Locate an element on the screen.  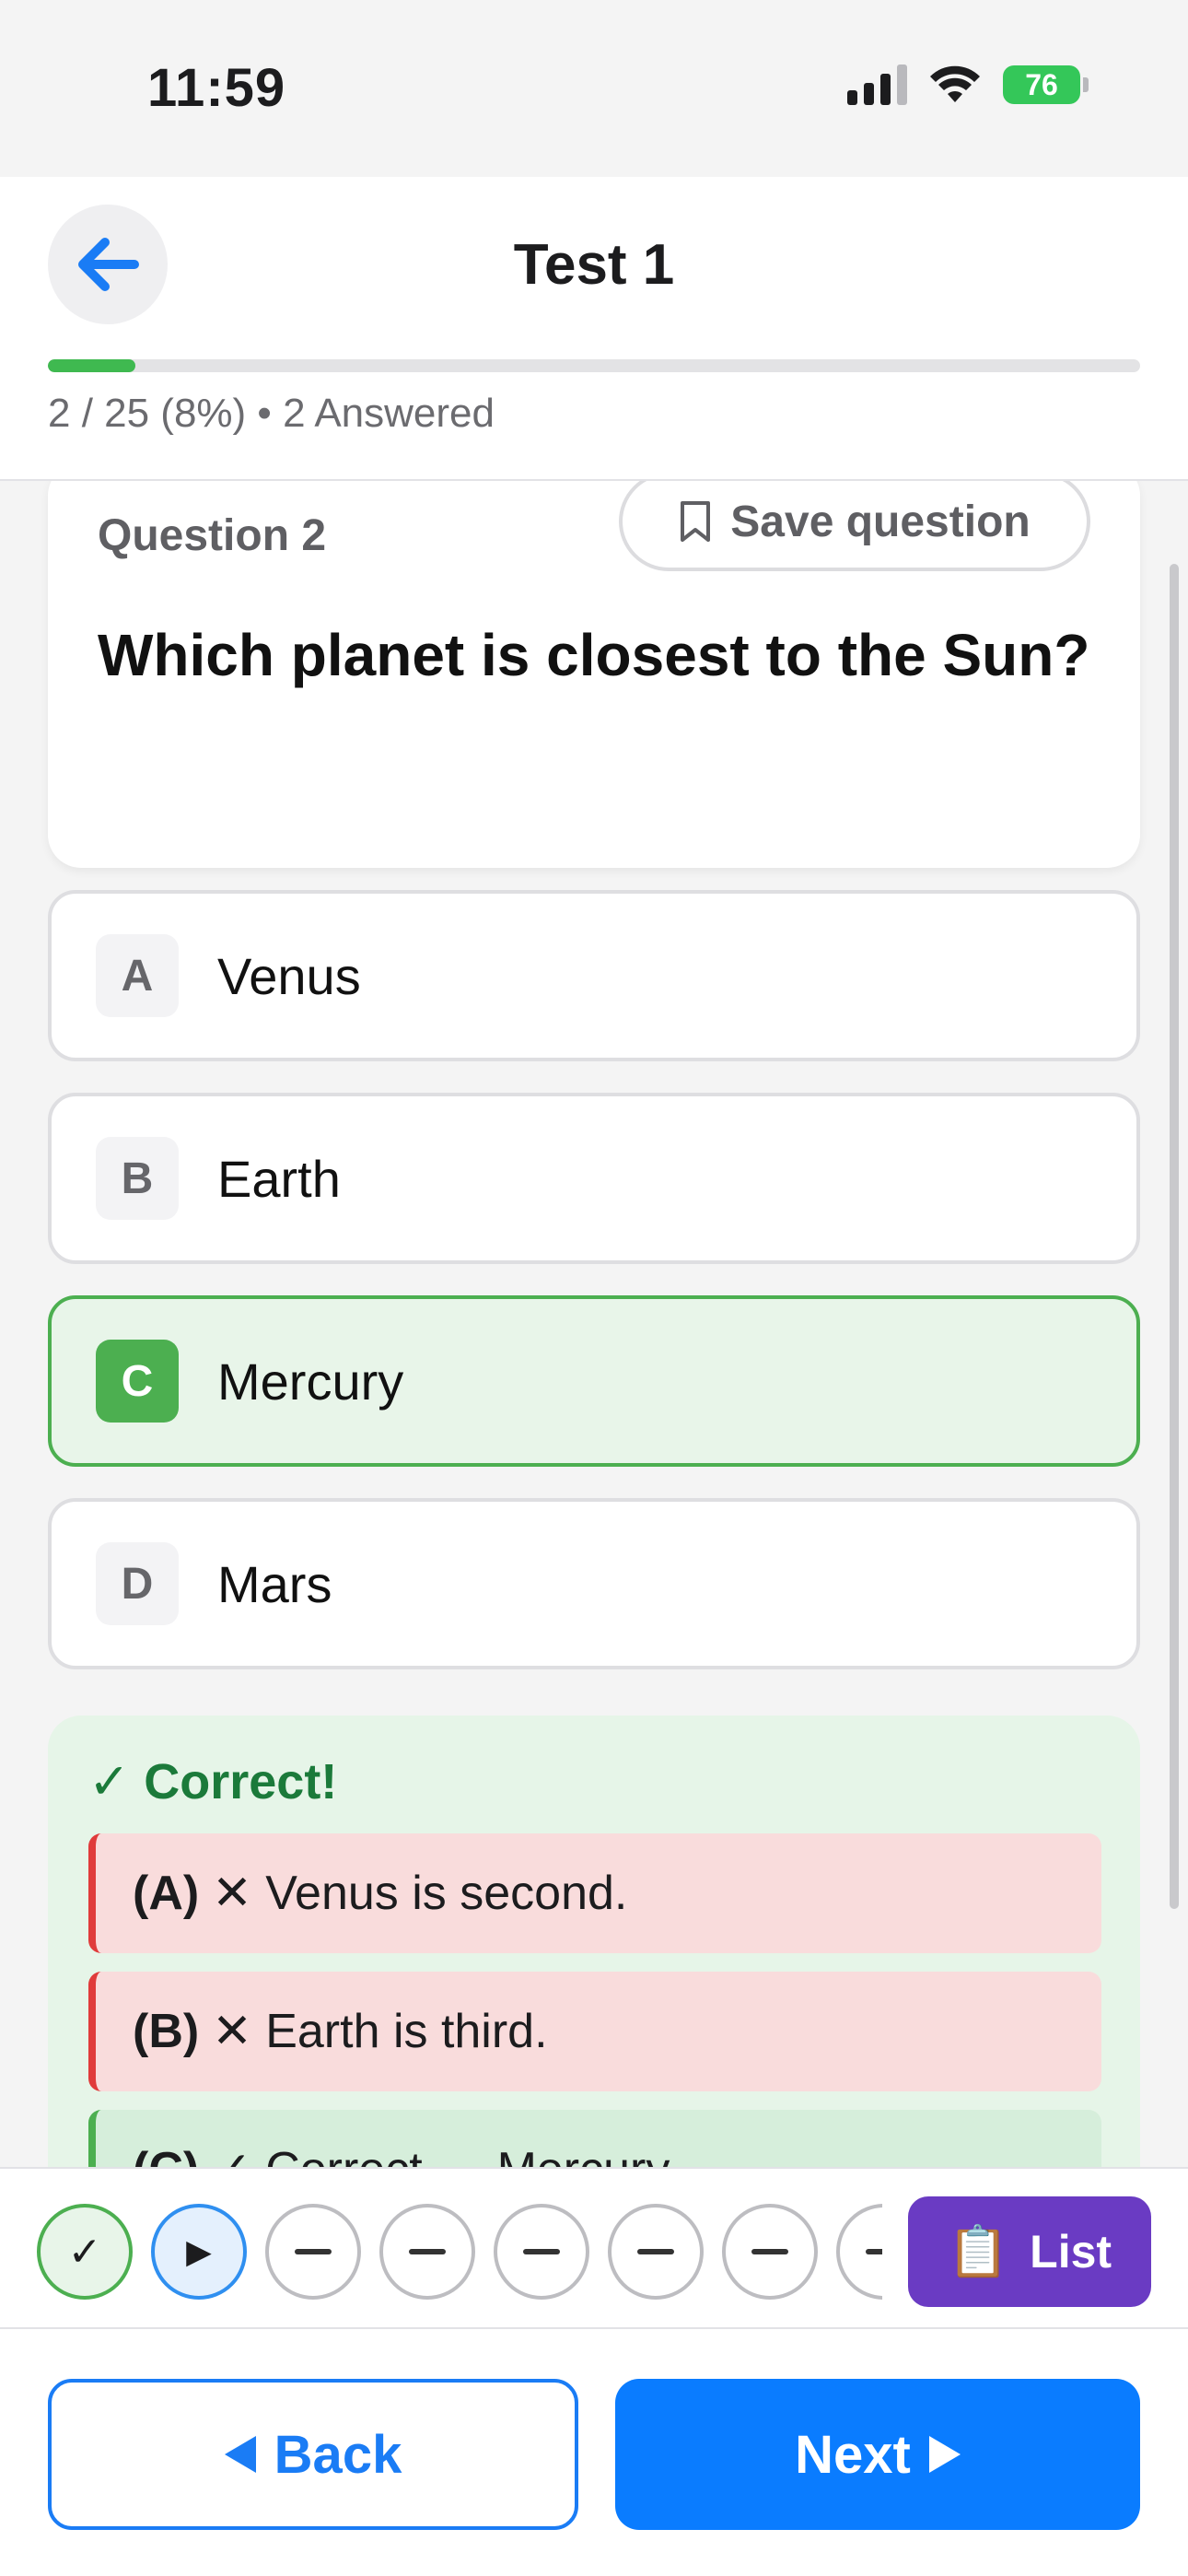
clipboard-icon: 📋 is located at coordinates (979, 2251).